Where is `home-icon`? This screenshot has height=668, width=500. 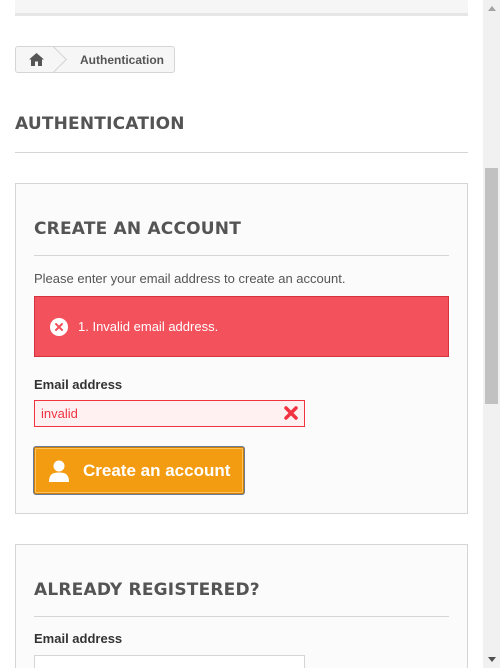 home-icon is located at coordinates (36, 59).